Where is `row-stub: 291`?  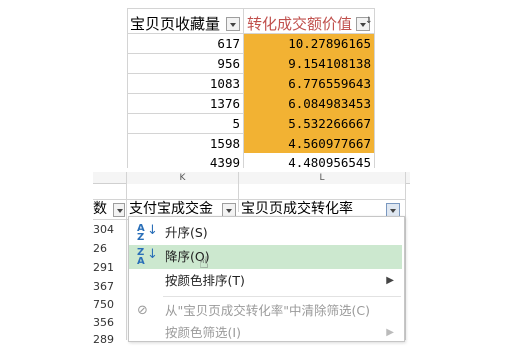
row-stub: 291 is located at coordinates (103, 267).